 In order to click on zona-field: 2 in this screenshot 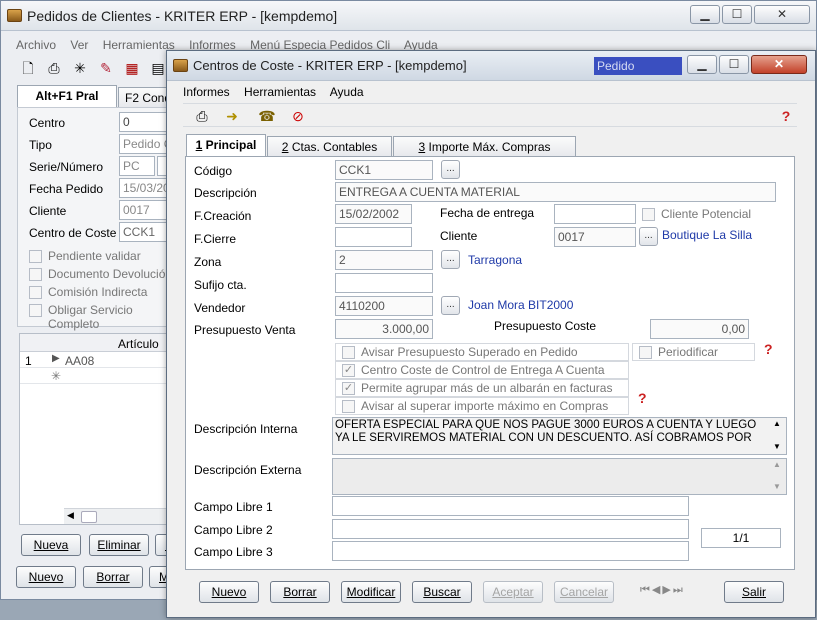, I will do `click(384, 260)`.